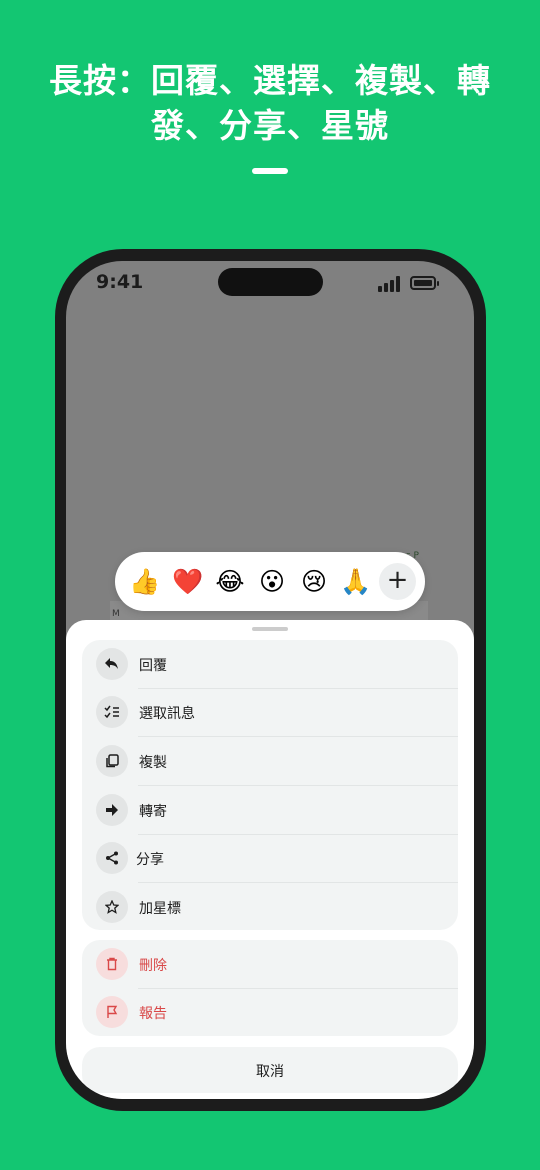 The width and height of the screenshot is (540, 1170). What do you see at coordinates (116, 614) in the screenshot?
I see `background-text: M` at bounding box center [116, 614].